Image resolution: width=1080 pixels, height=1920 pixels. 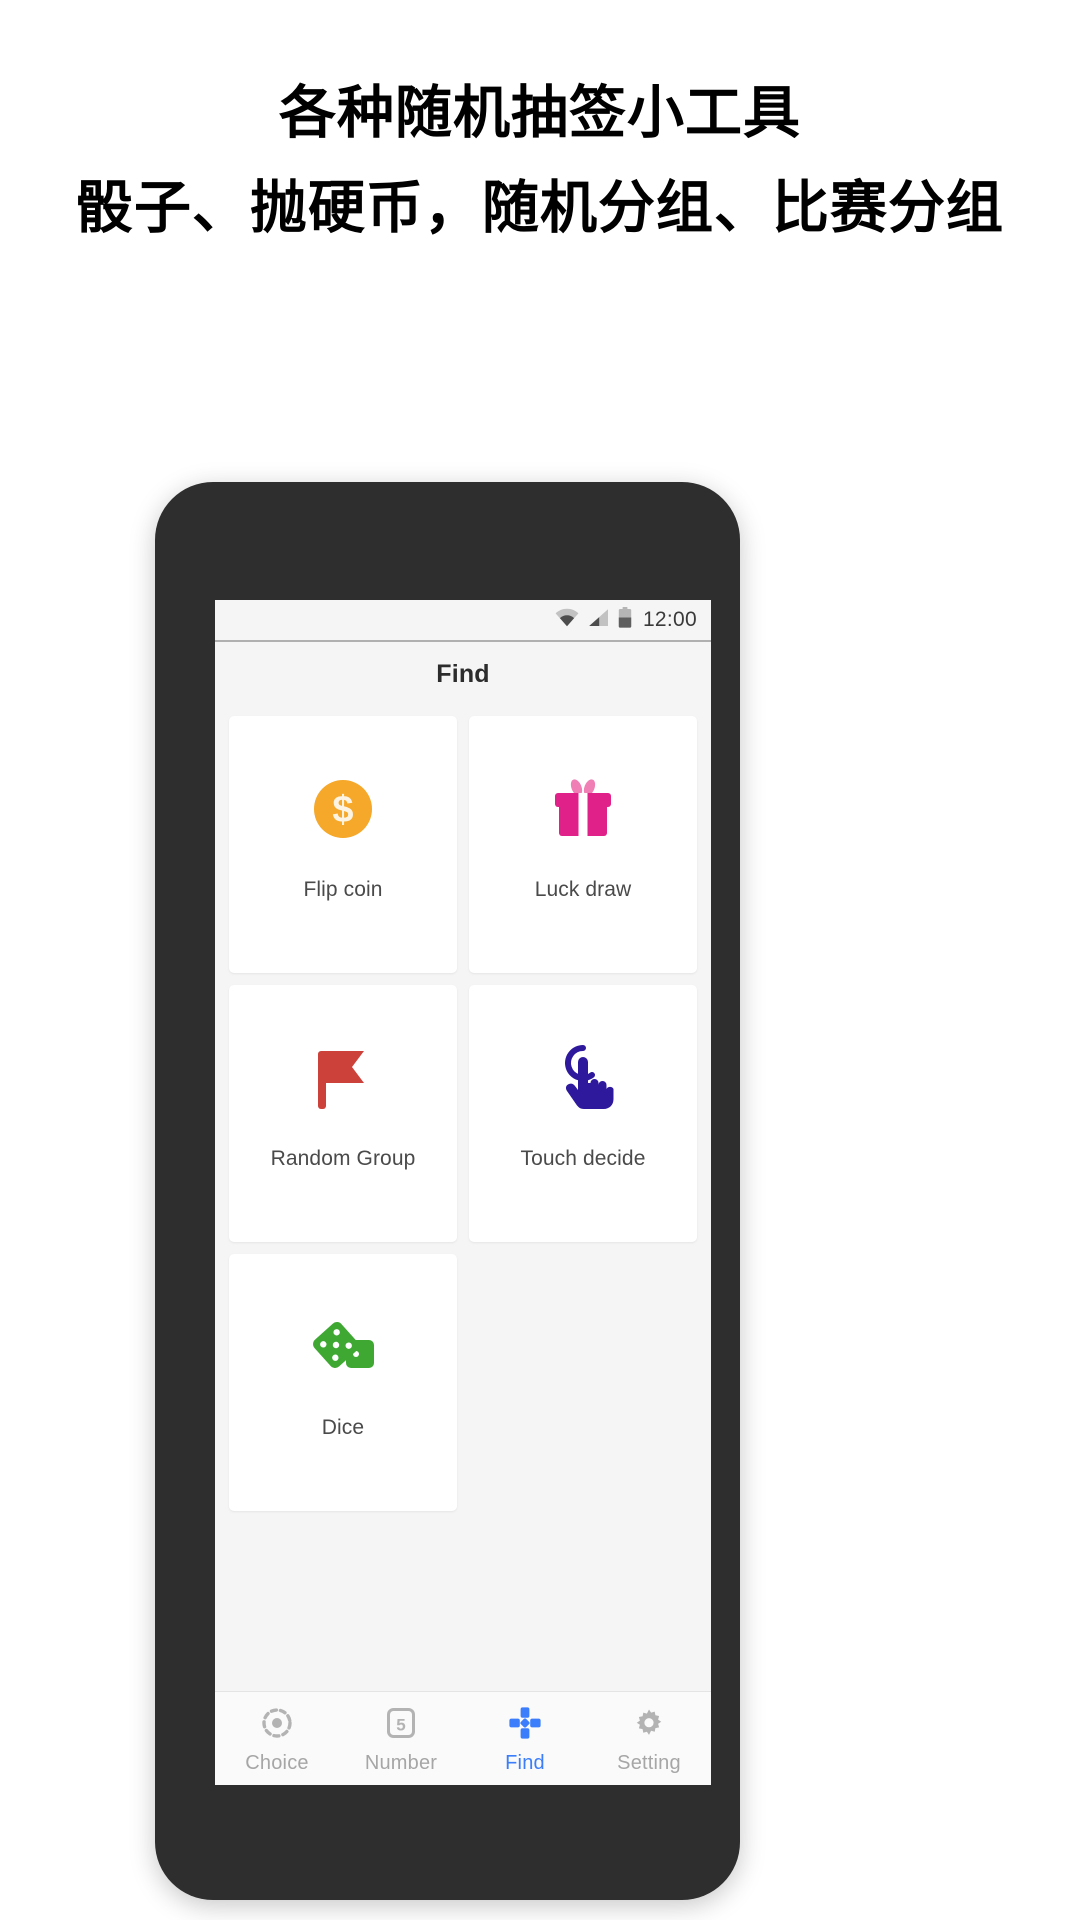 I want to click on nav-item-label: Find, so click(x=525, y=1762).